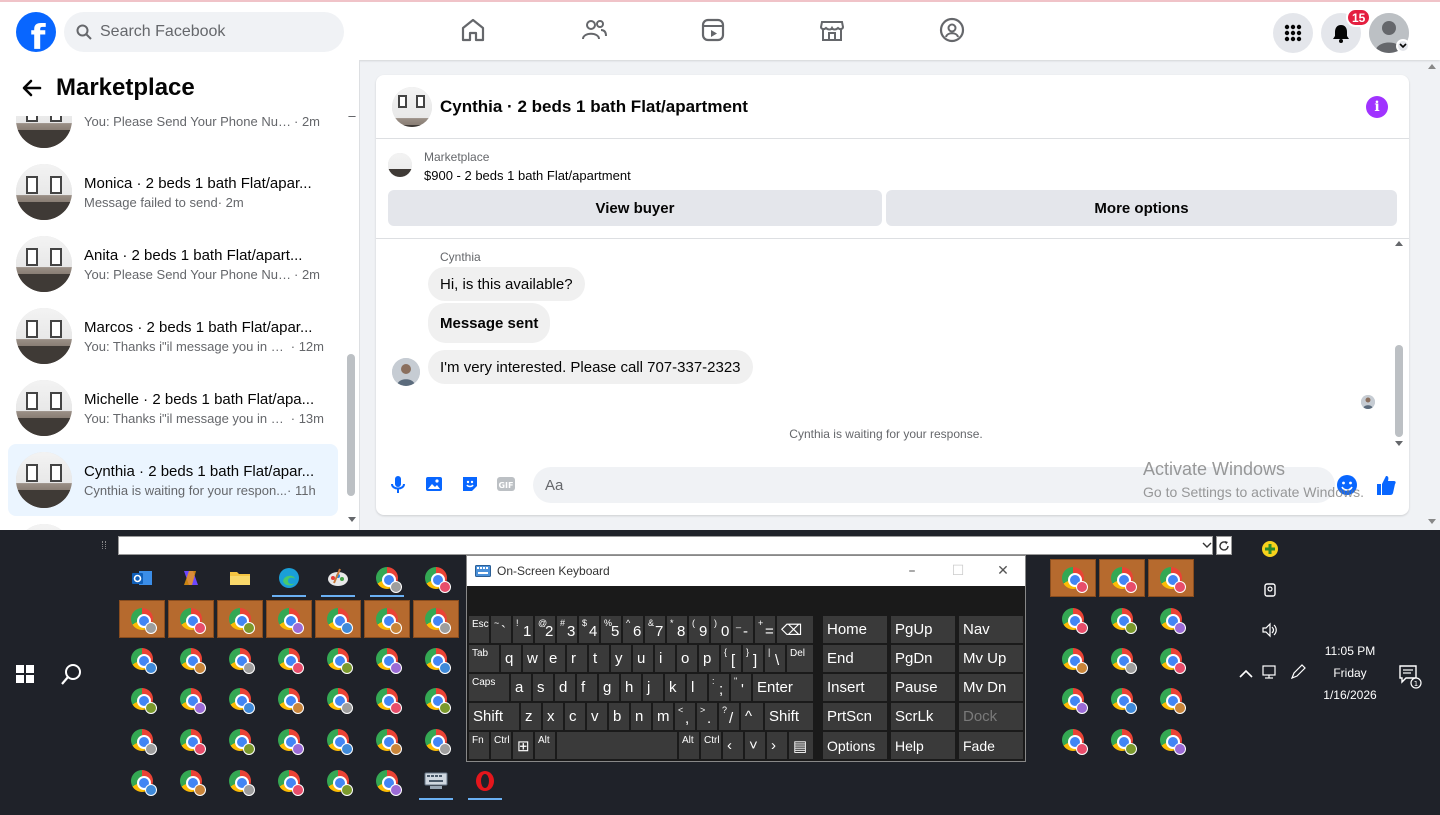  Describe the element at coordinates (545, 629) in the screenshot. I see `osk-key: @2` at that location.